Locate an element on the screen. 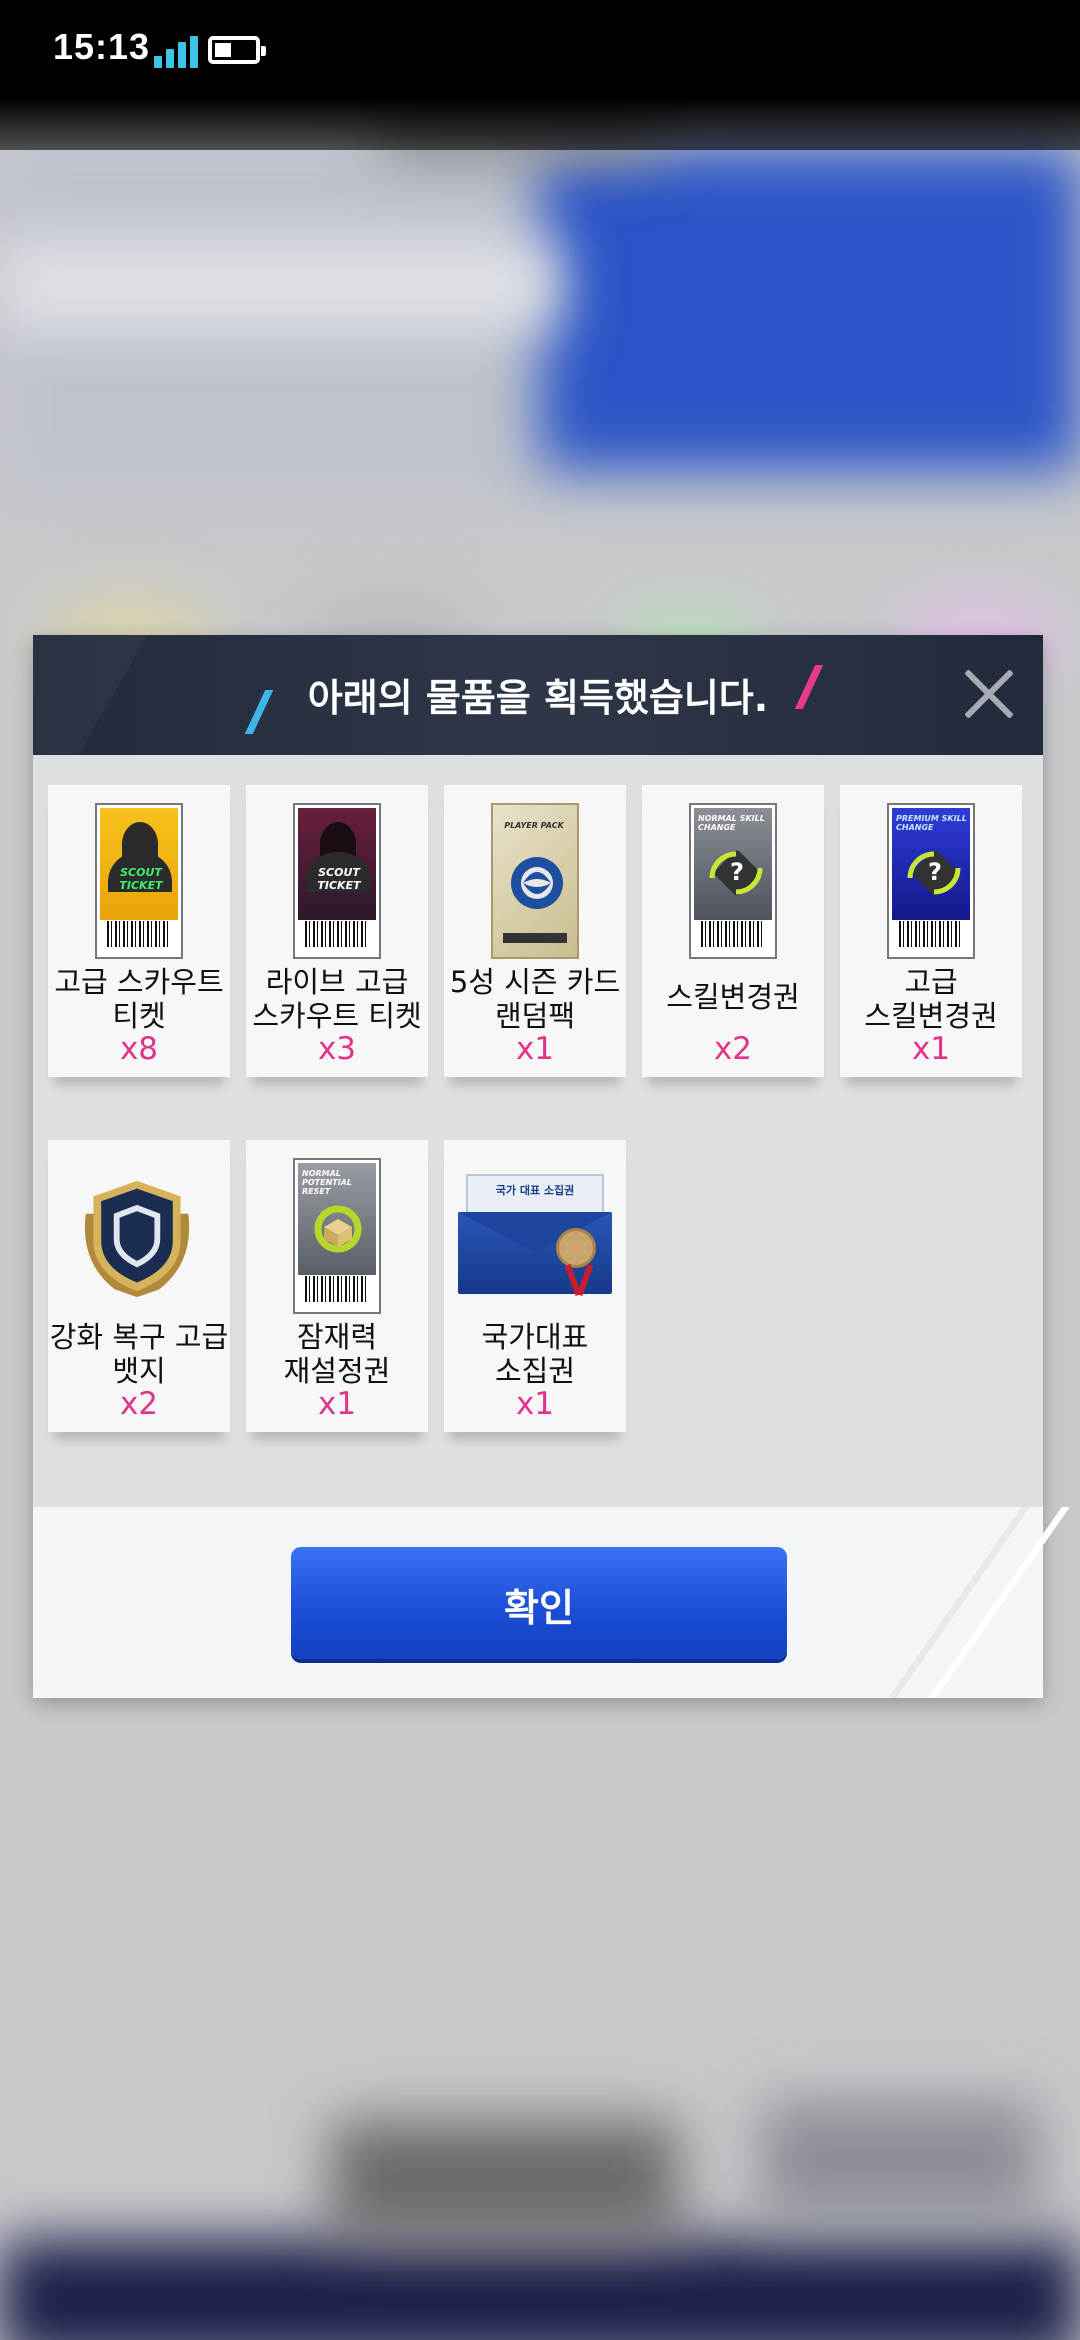  reward-item: NORMAL SKILL CHANGE ? 스킬변경권 x2 is located at coordinates (733, 931).